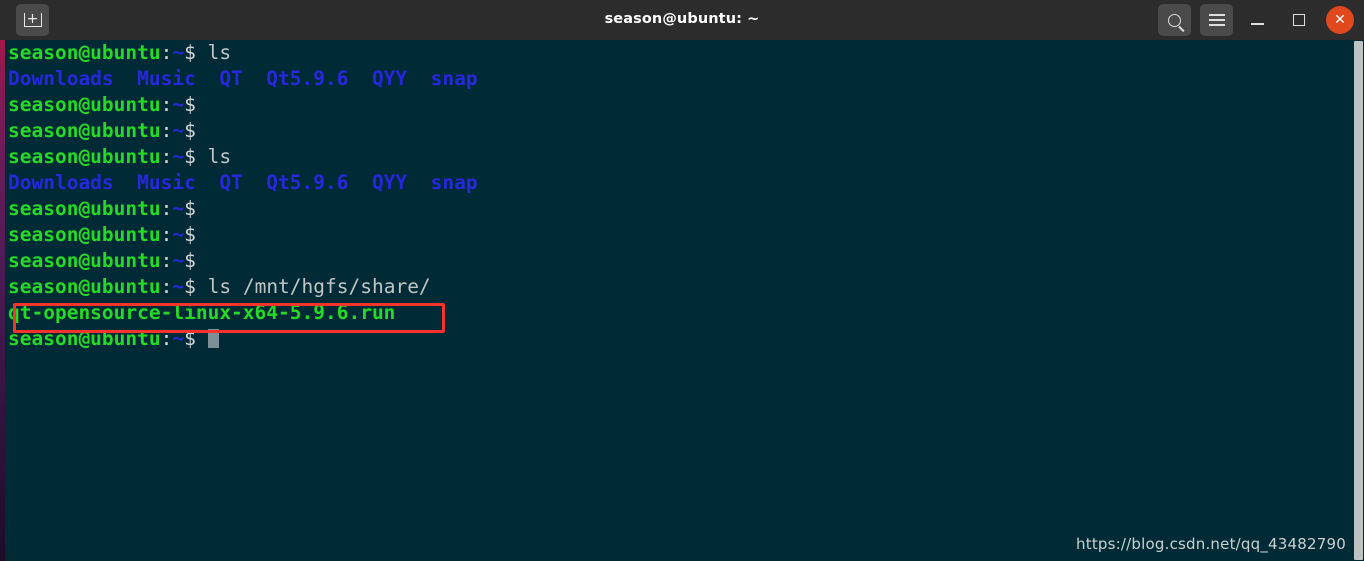 This screenshot has width=1364, height=561. I want to click on terminal-scrollbar, so click(1358, 300).